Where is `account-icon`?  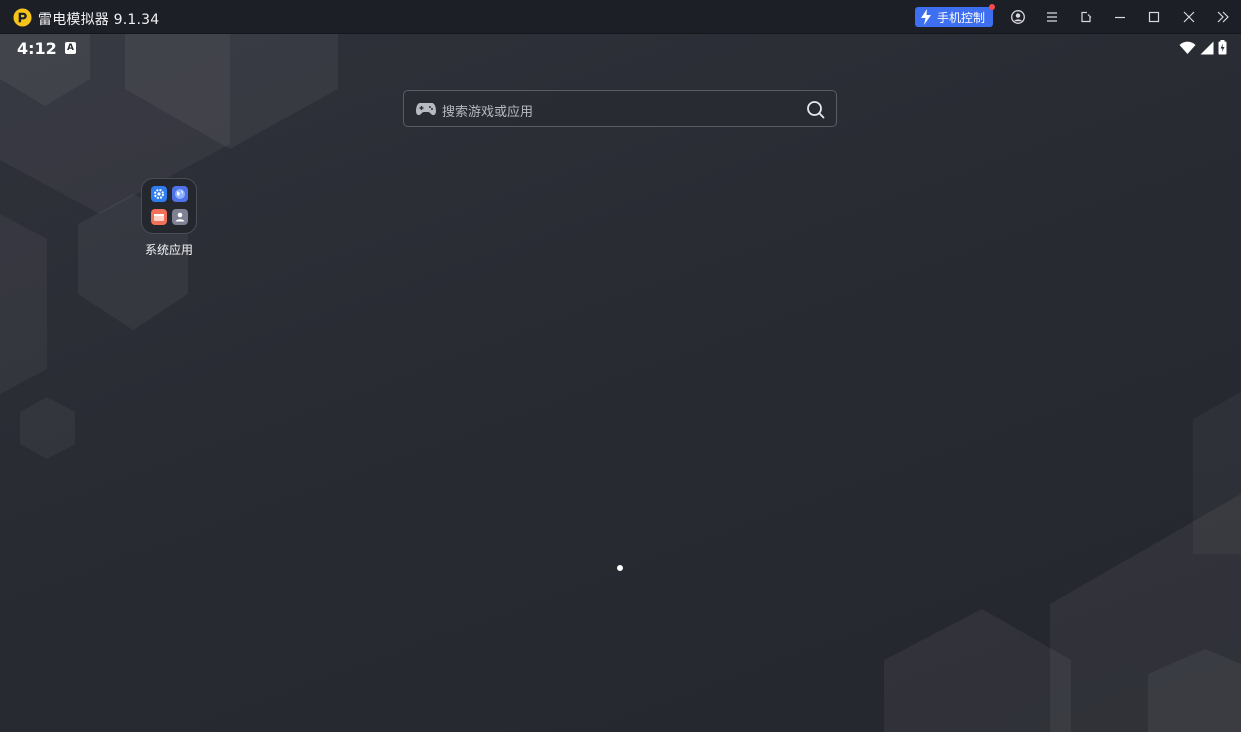
account-icon is located at coordinates (1018, 17).